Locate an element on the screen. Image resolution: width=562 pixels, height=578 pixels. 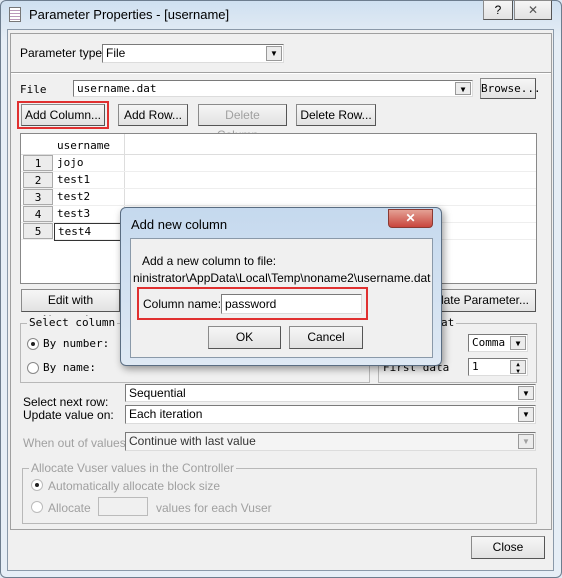
window-title: Parameter Properties - [username] is located at coordinates (129, 14).